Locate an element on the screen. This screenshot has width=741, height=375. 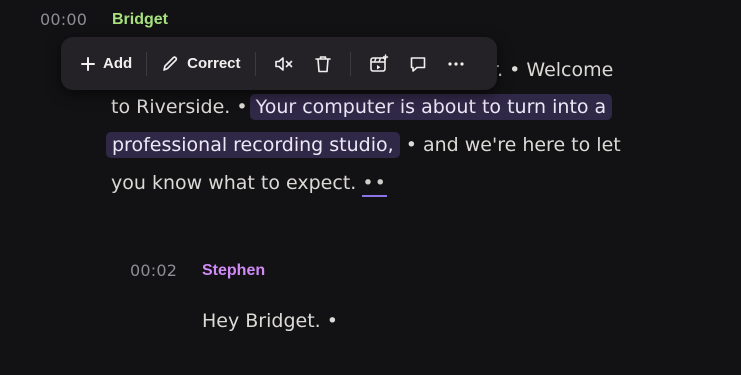
transcript-text: Hey Bridget. • is located at coordinates (270, 321).